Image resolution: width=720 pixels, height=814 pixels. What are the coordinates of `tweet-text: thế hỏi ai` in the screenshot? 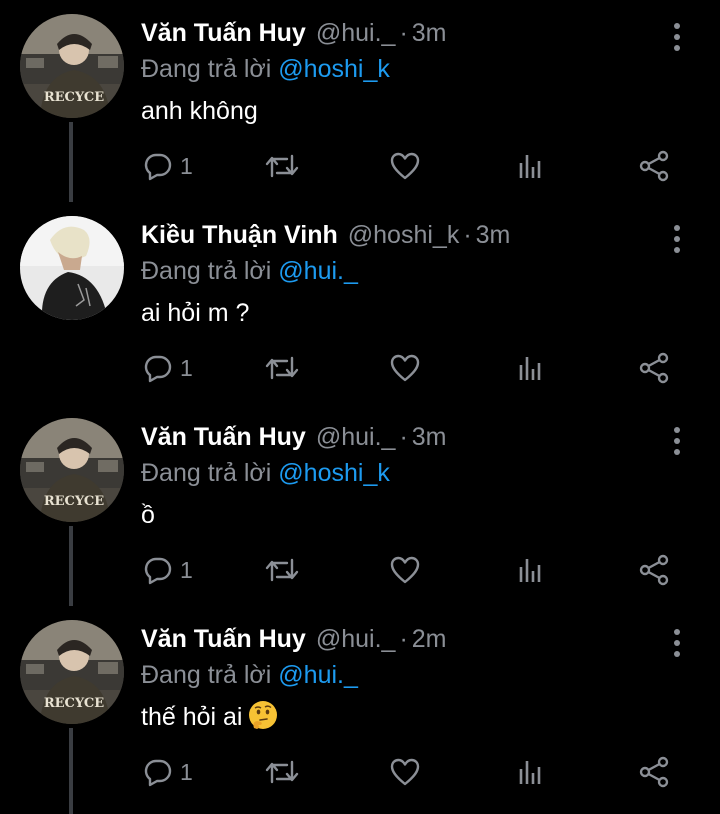 It's located at (209, 717).